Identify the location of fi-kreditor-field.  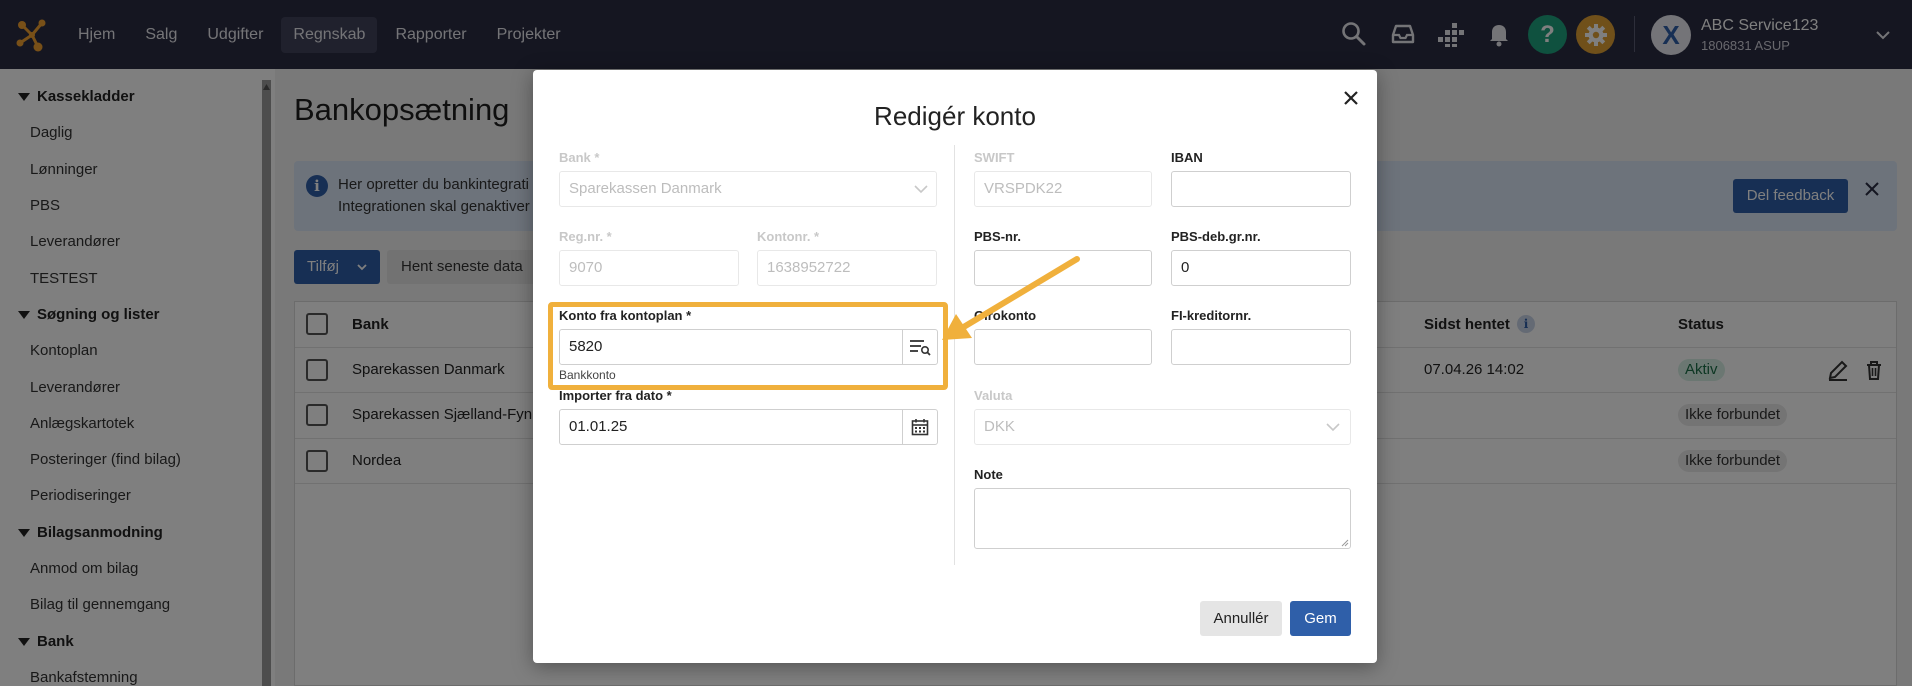
(1261, 347).